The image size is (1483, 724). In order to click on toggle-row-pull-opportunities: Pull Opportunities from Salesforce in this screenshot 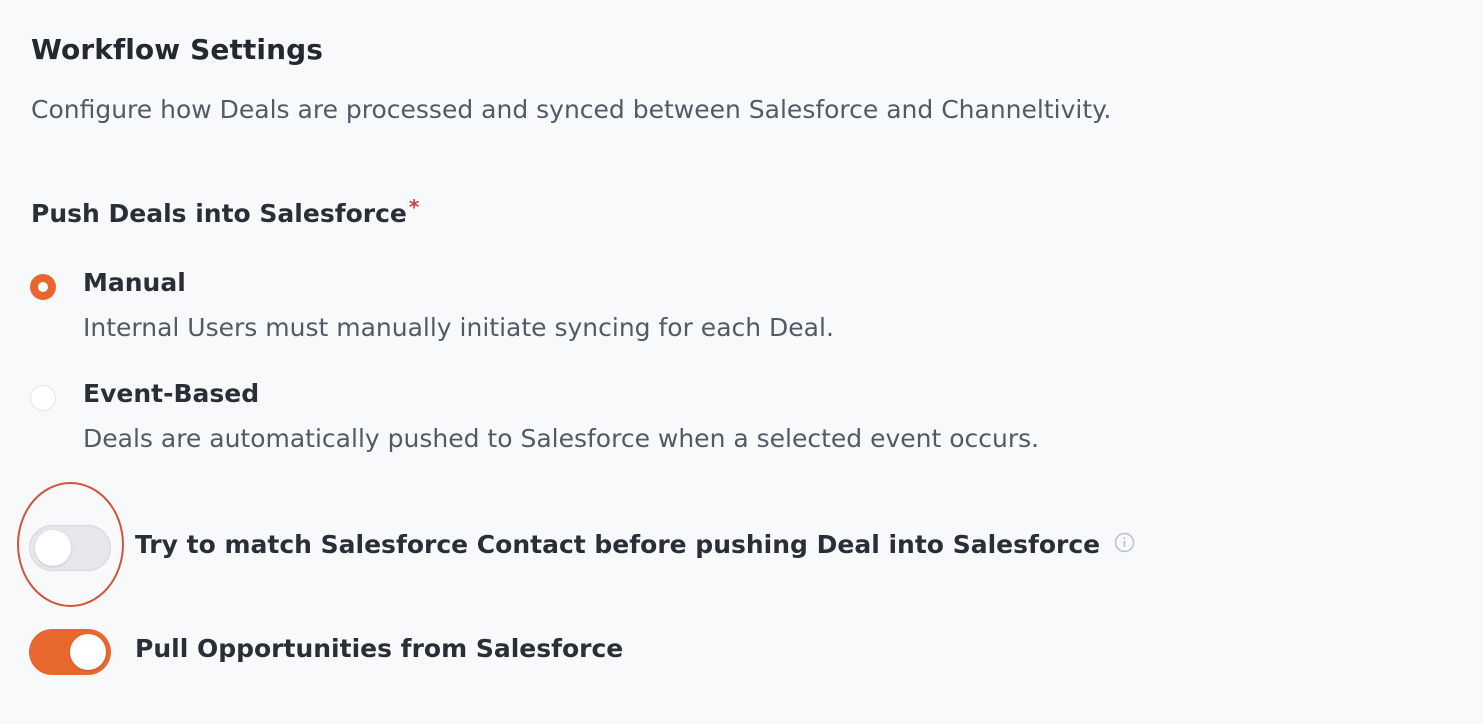, I will do `click(629, 652)`.